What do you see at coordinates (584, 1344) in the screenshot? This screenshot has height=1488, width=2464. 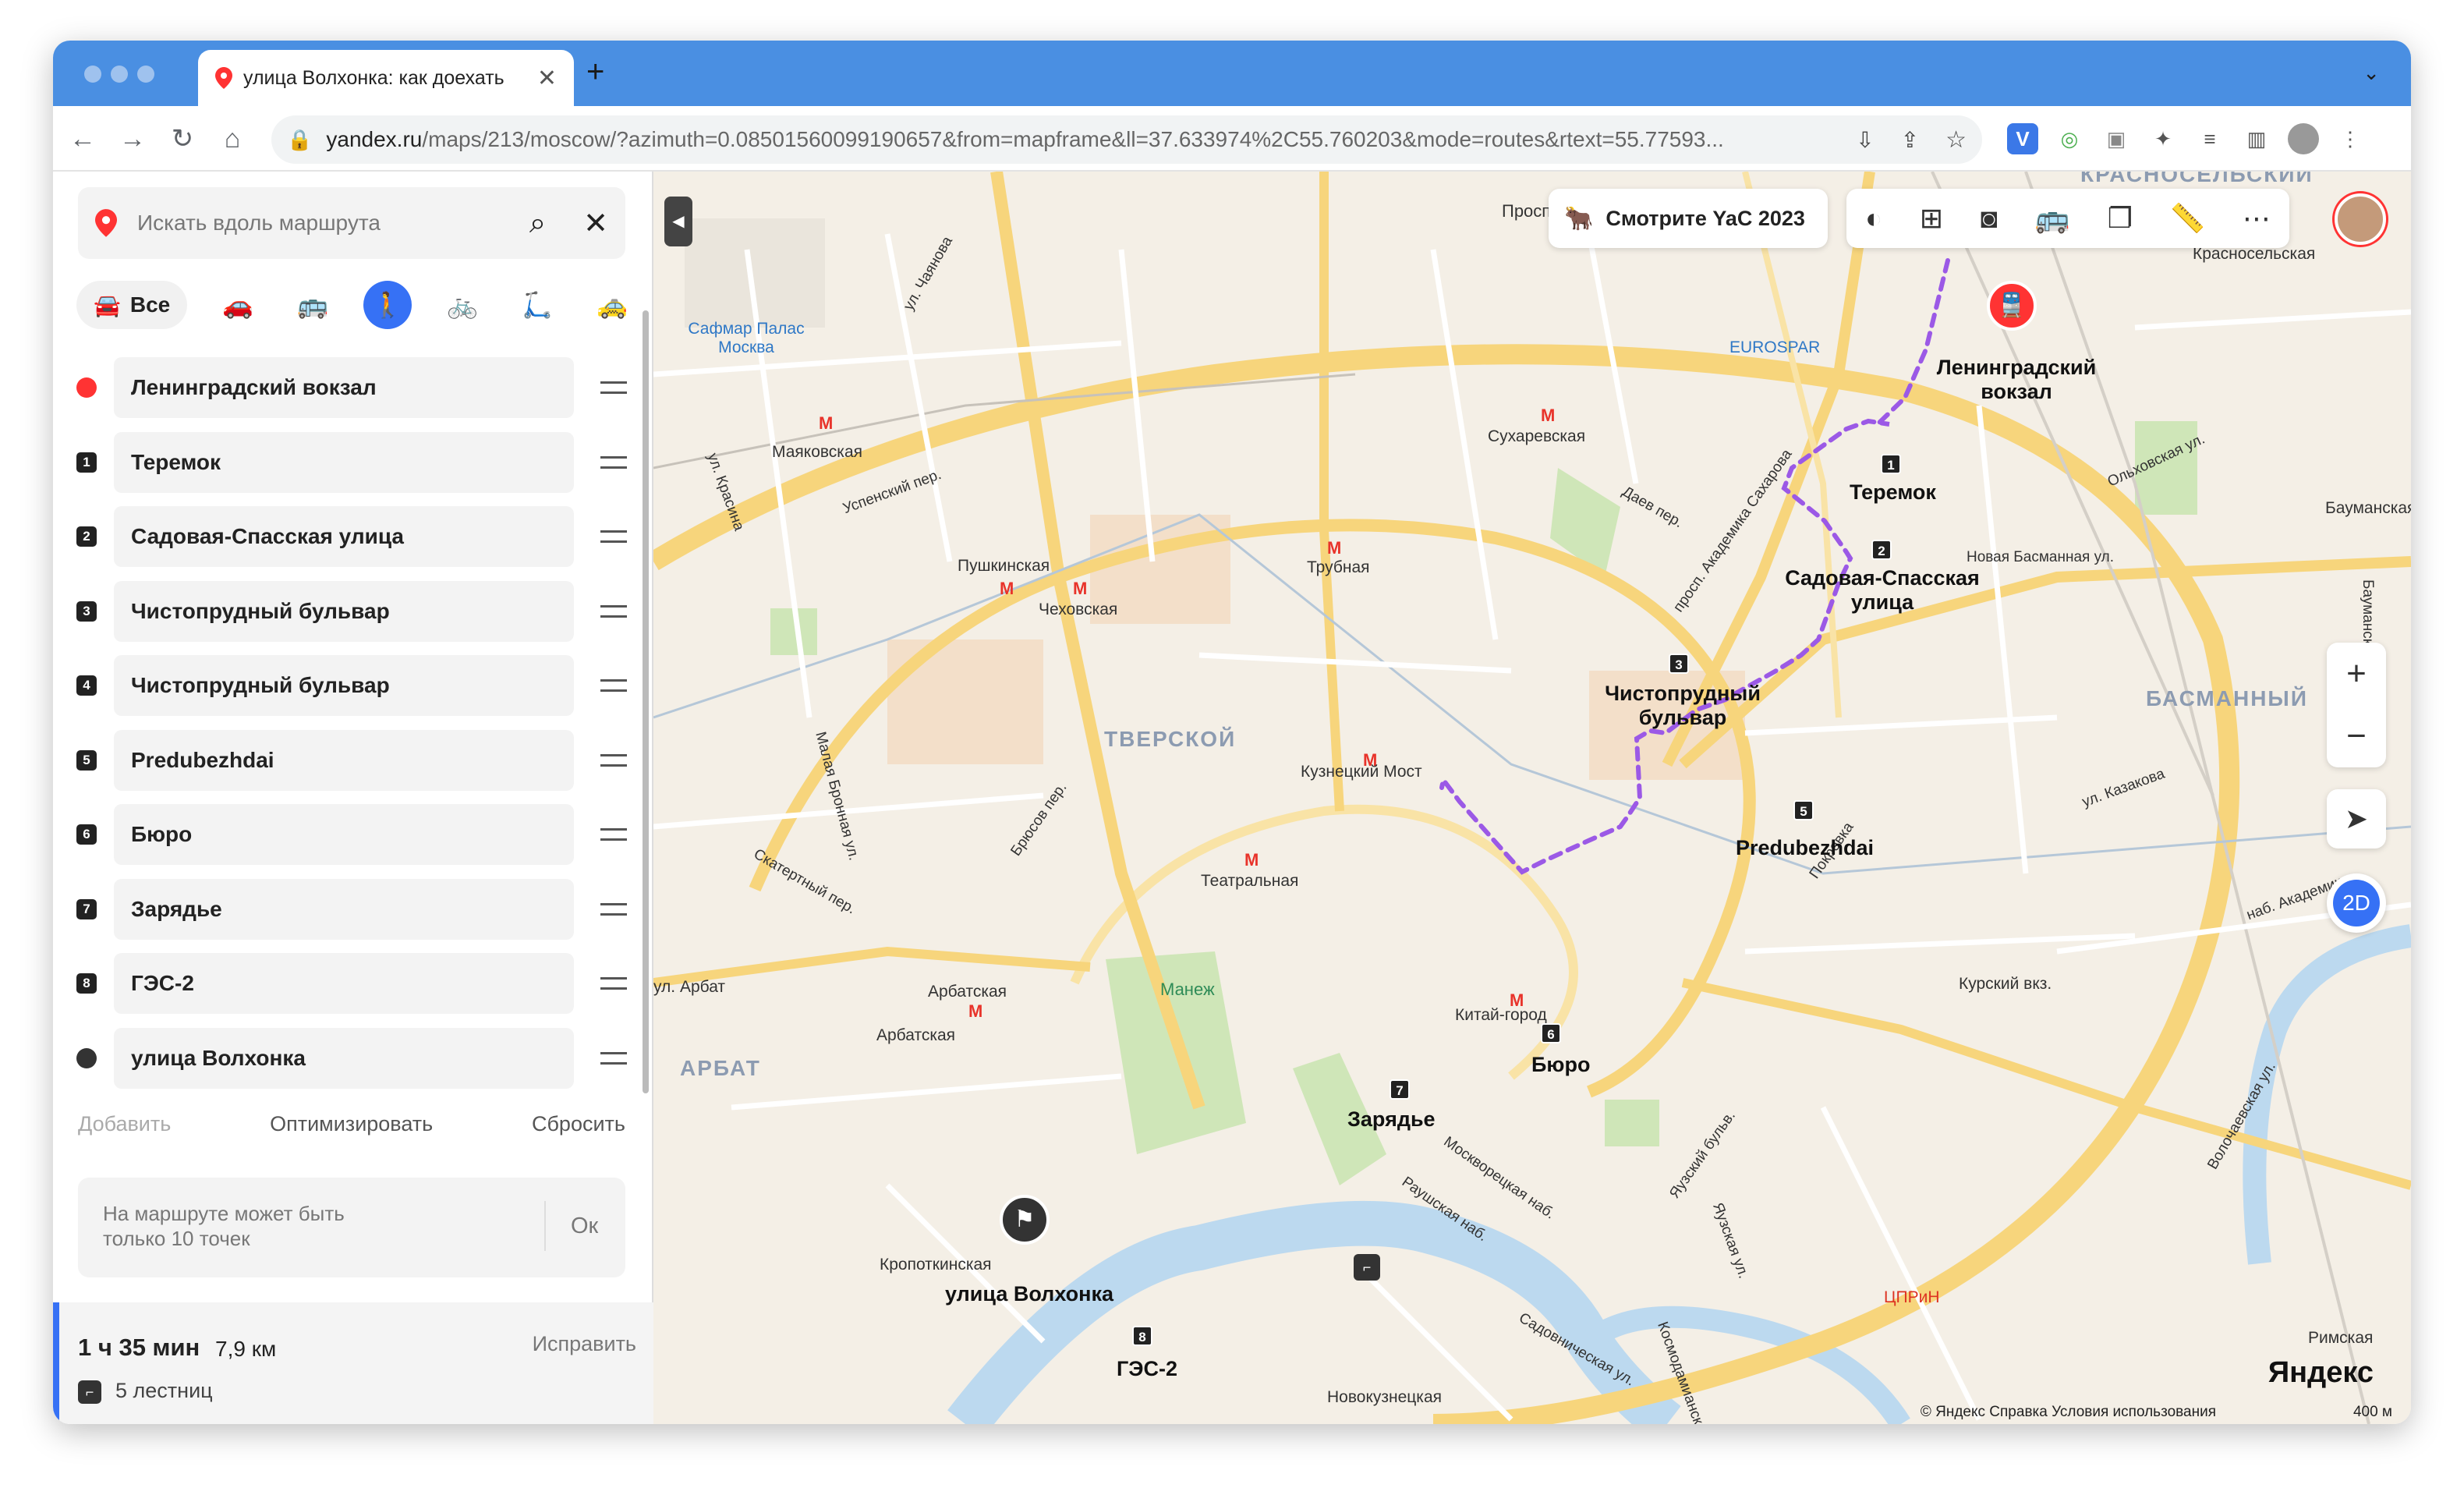 I see `fix-button: Исправить` at bounding box center [584, 1344].